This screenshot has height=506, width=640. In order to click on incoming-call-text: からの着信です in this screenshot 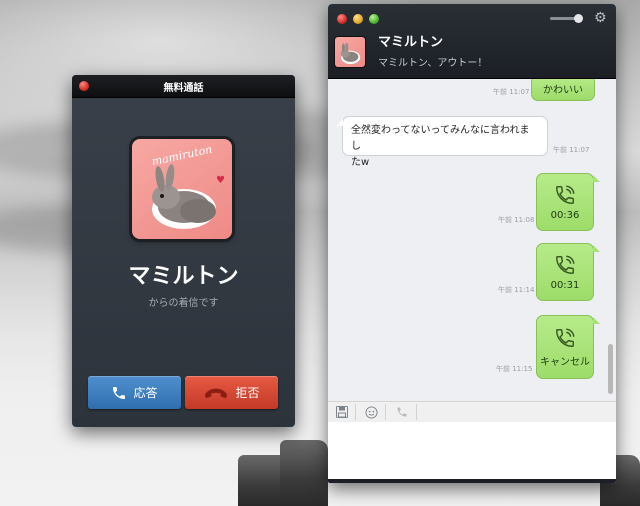, I will do `click(183, 303)`.